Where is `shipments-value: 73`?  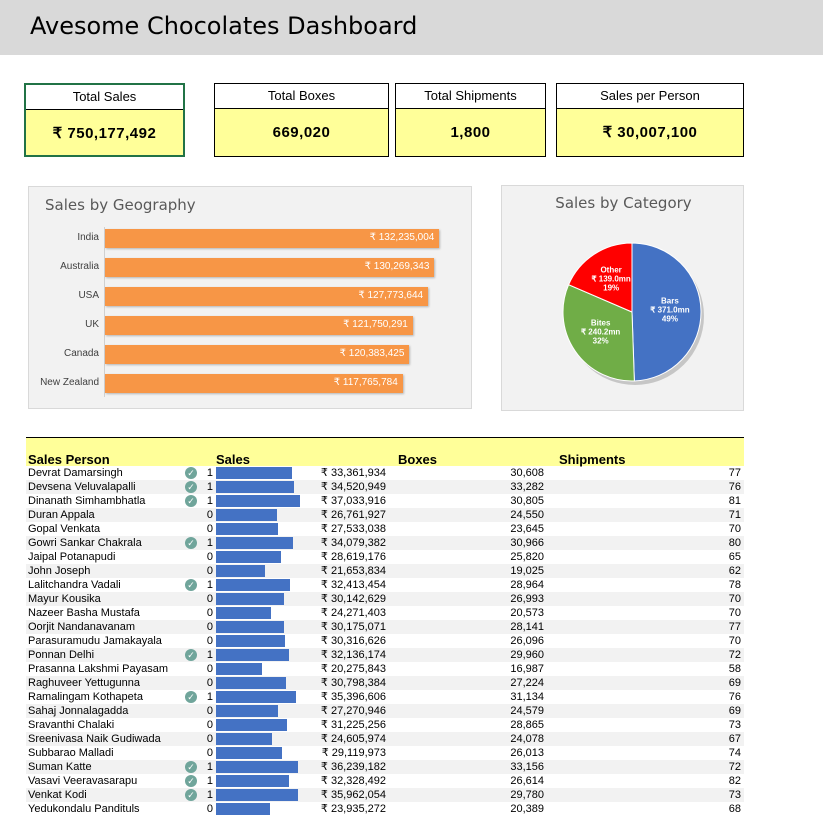
shipments-value: 73 is located at coordinates (734, 795).